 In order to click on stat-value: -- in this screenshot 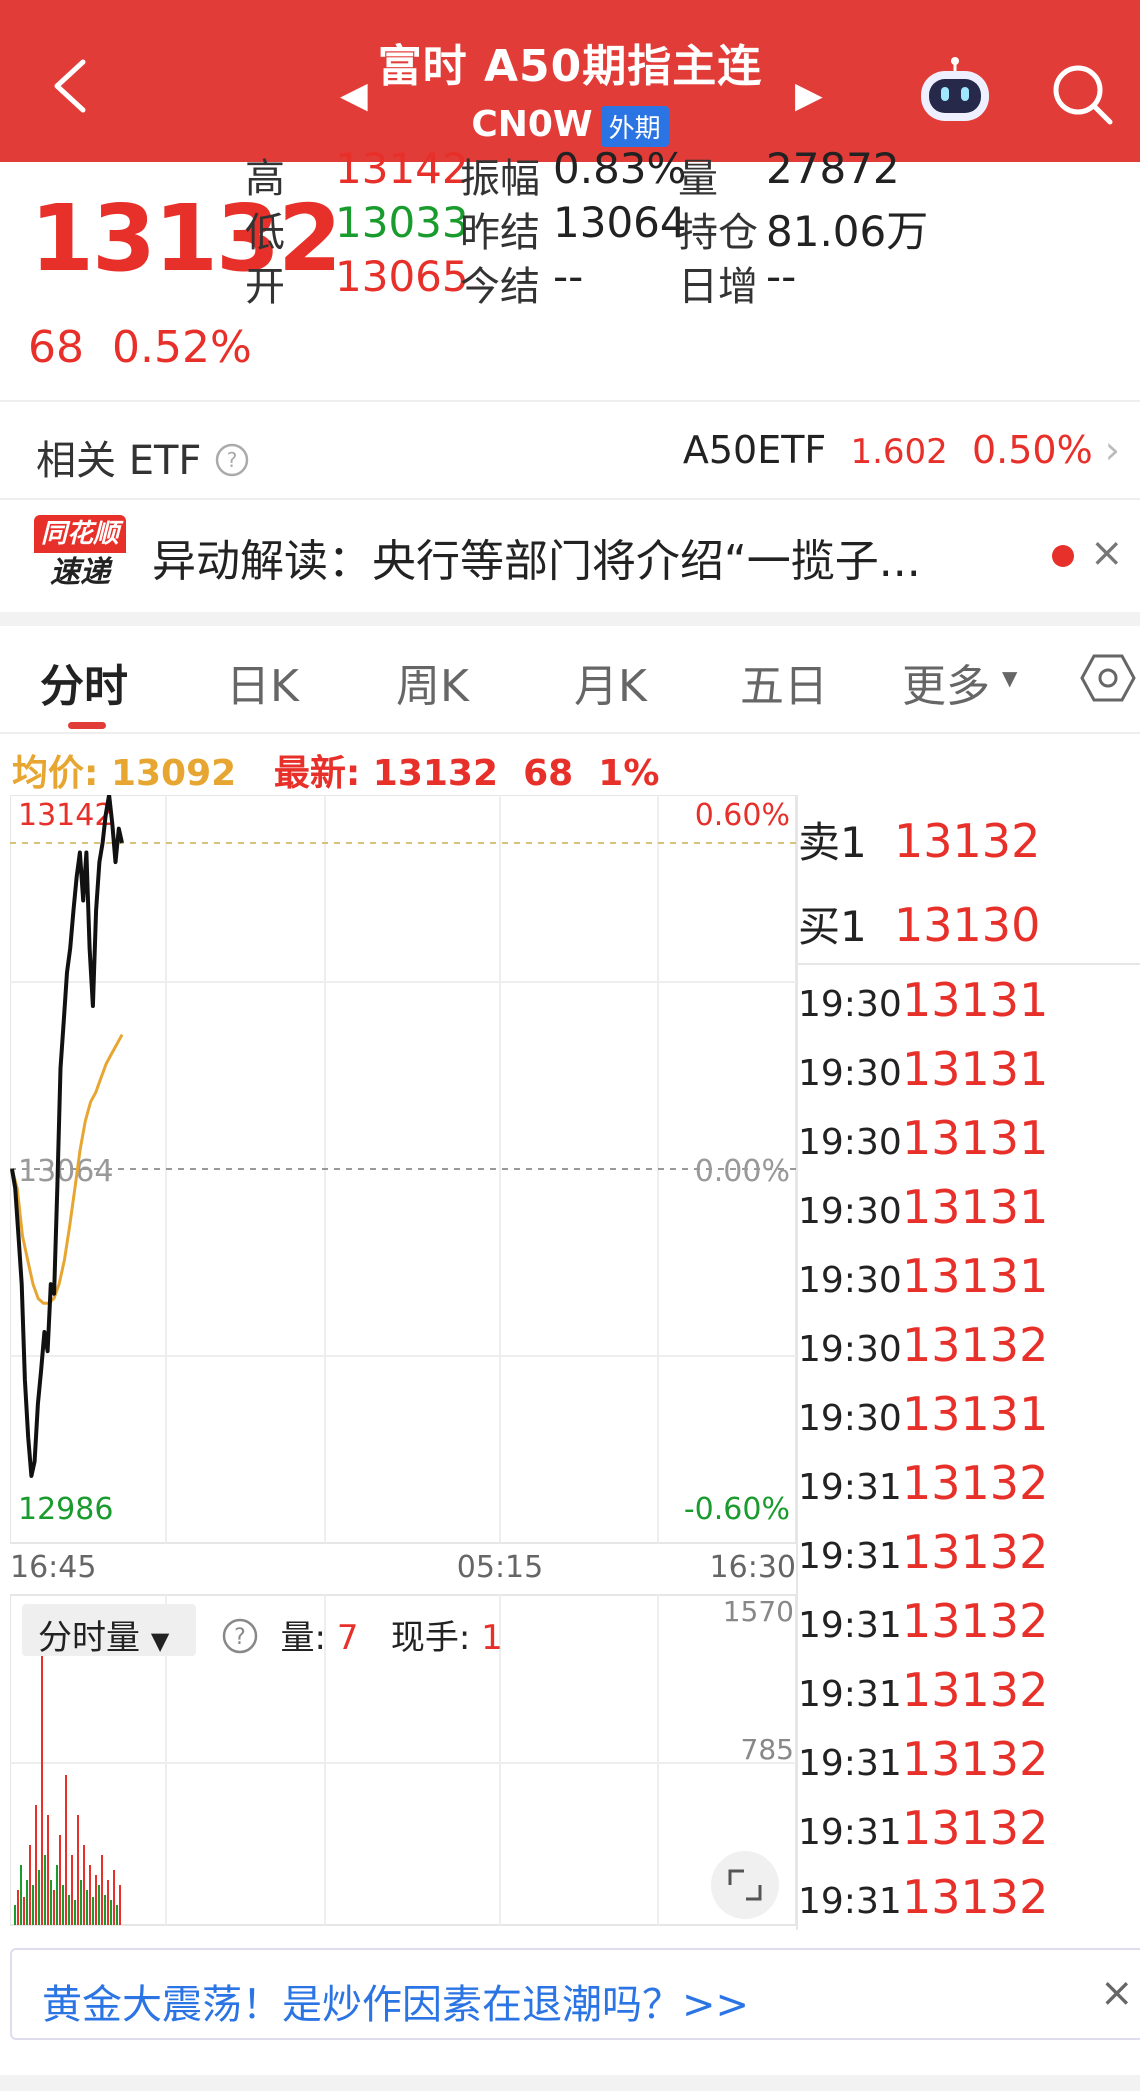, I will do `click(568, 276)`.